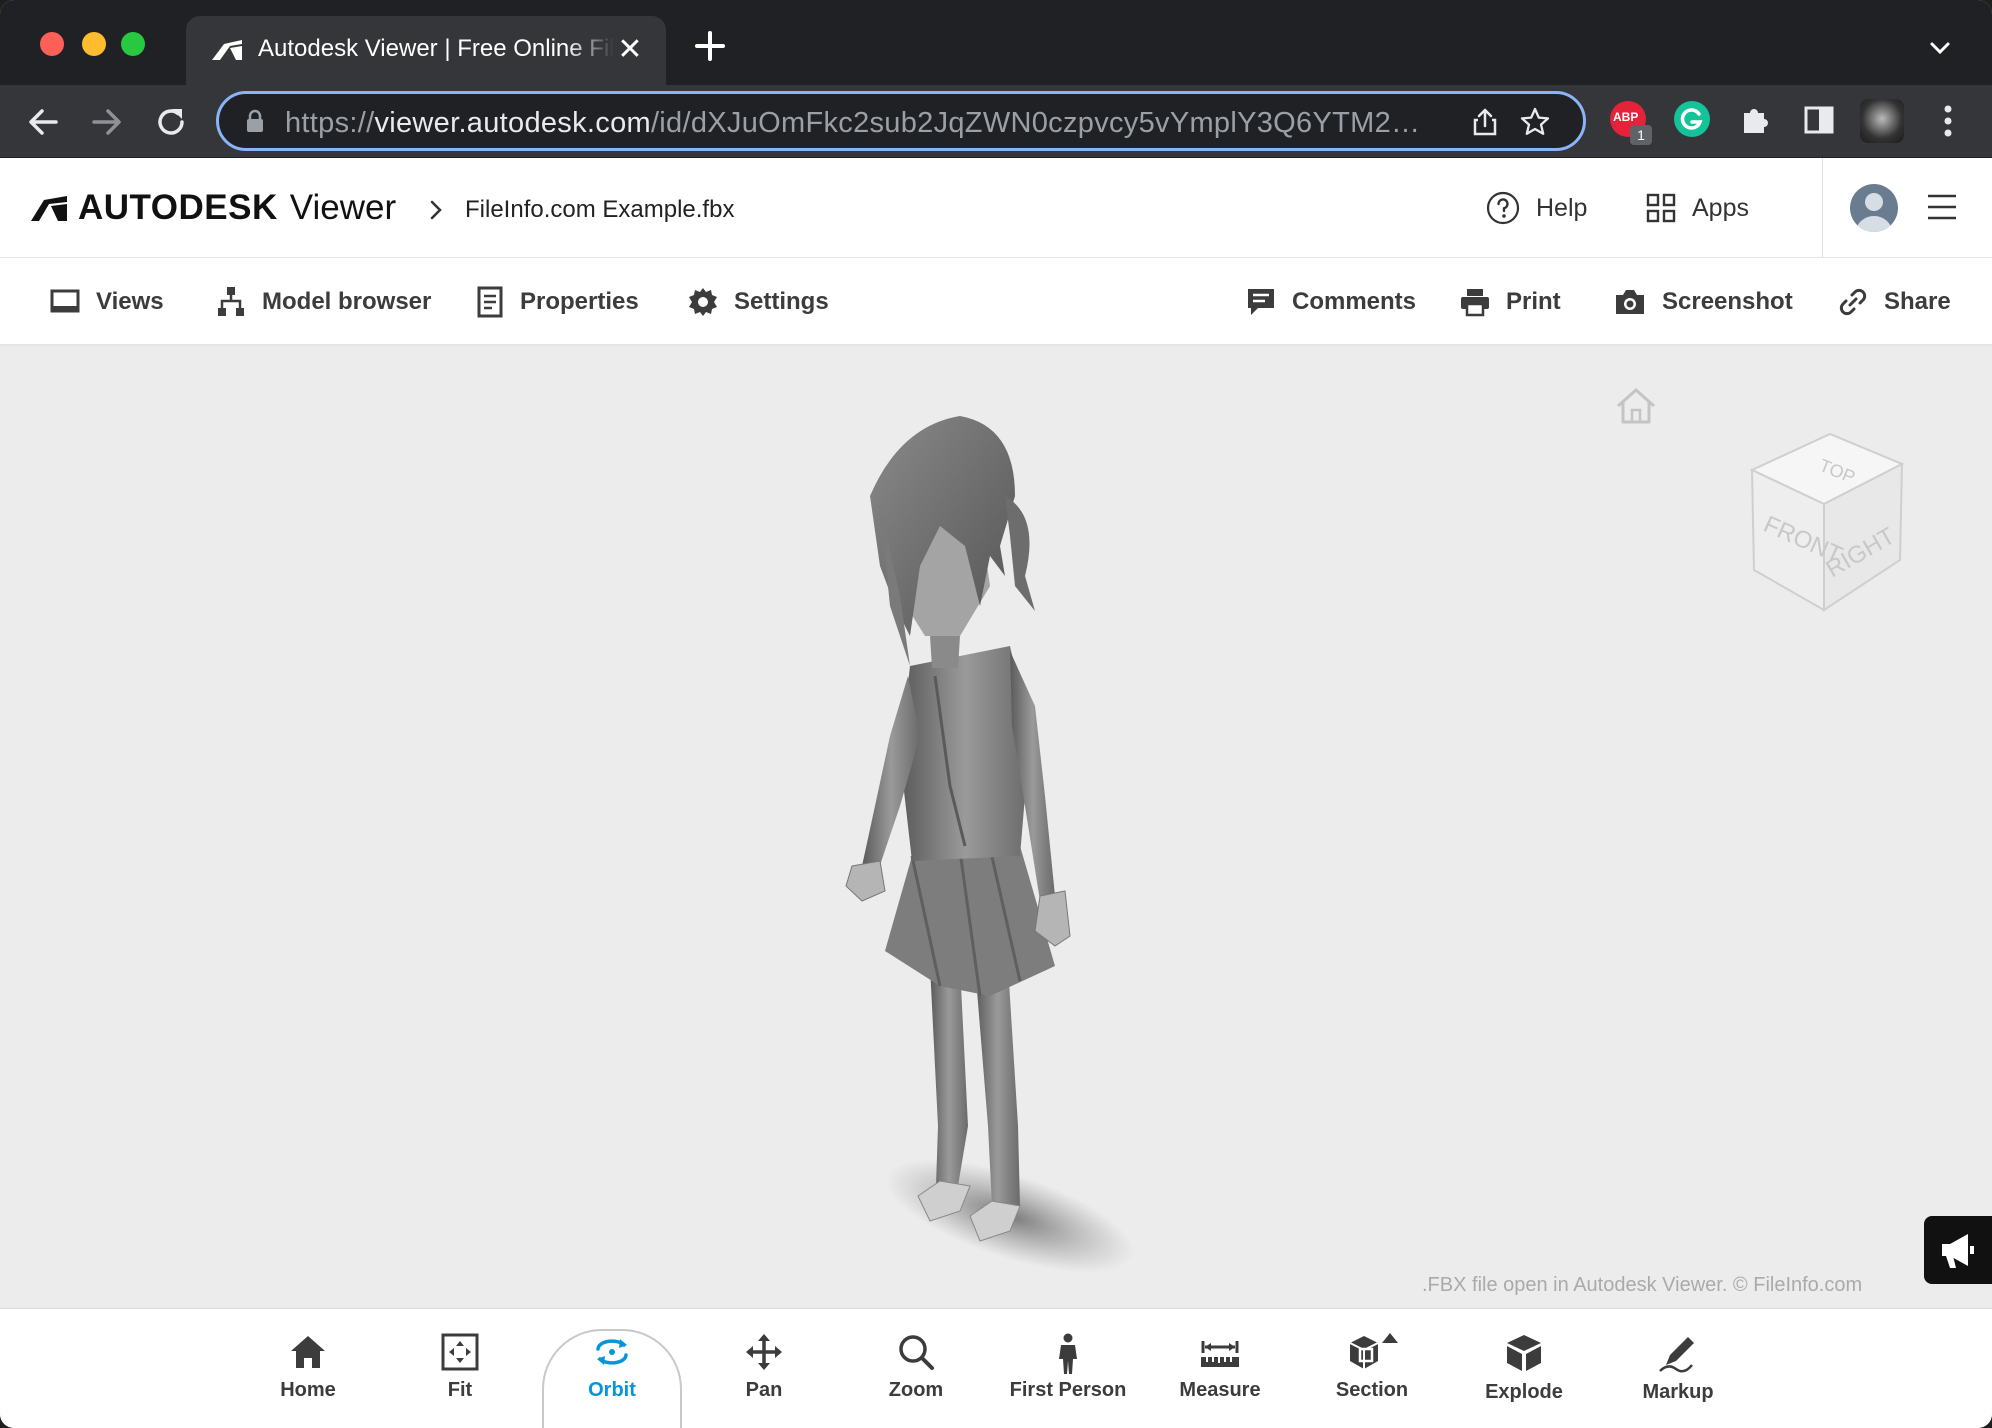 Image resolution: width=1992 pixels, height=1428 pixels. What do you see at coordinates (1562, 207) in the screenshot?
I see `help-label: Help` at bounding box center [1562, 207].